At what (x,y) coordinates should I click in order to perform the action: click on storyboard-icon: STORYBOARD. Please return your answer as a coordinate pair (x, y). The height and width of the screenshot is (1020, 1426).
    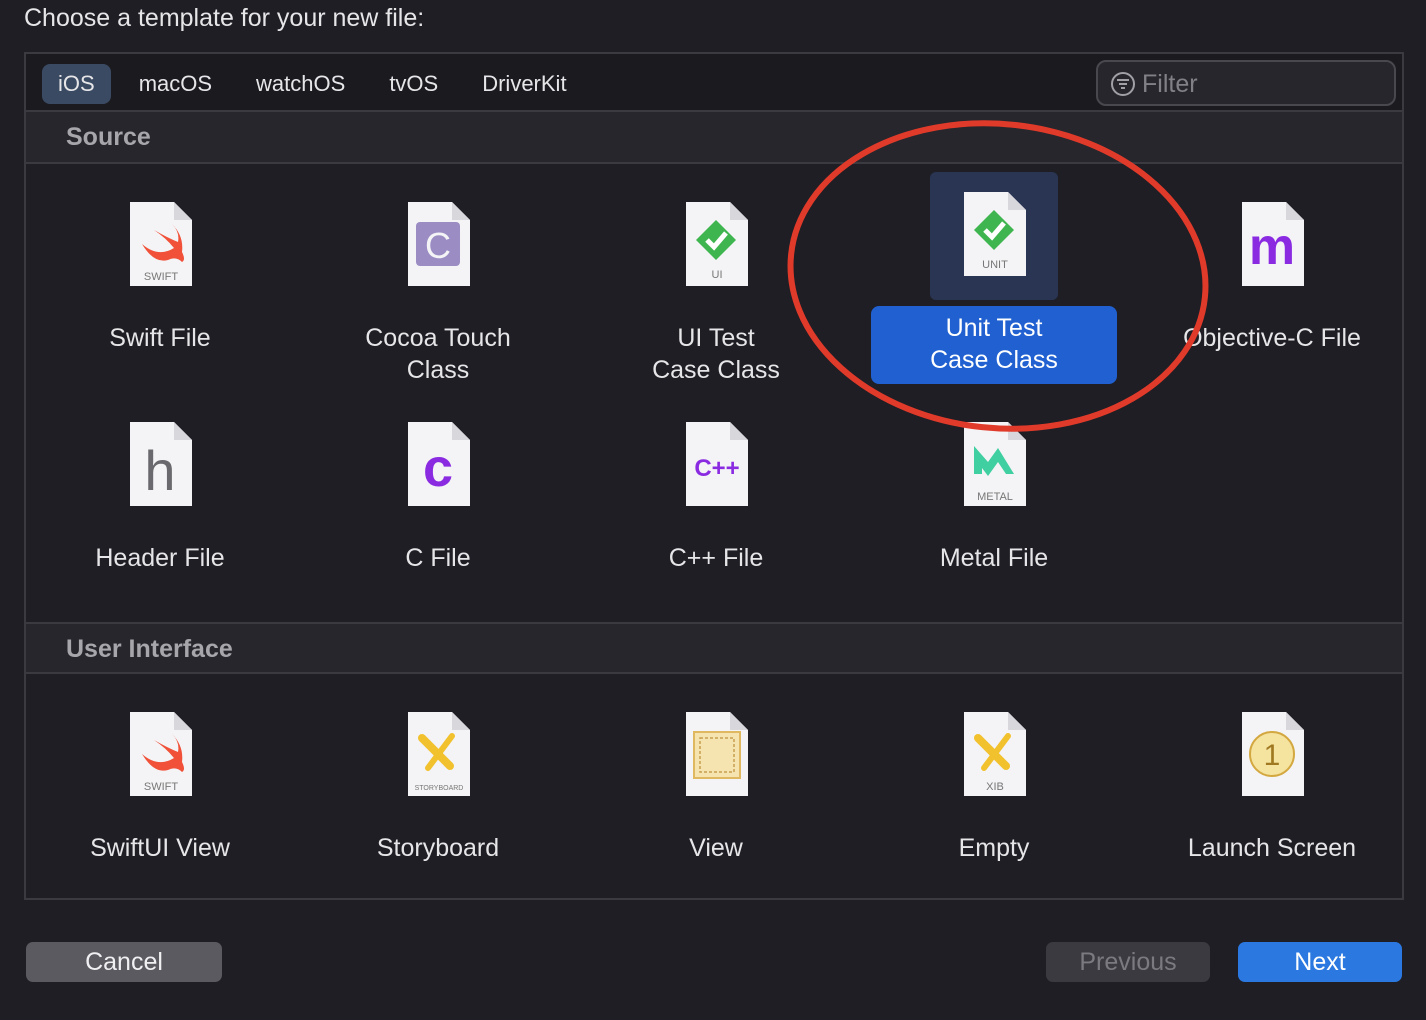
    Looking at the image, I should click on (439, 754).